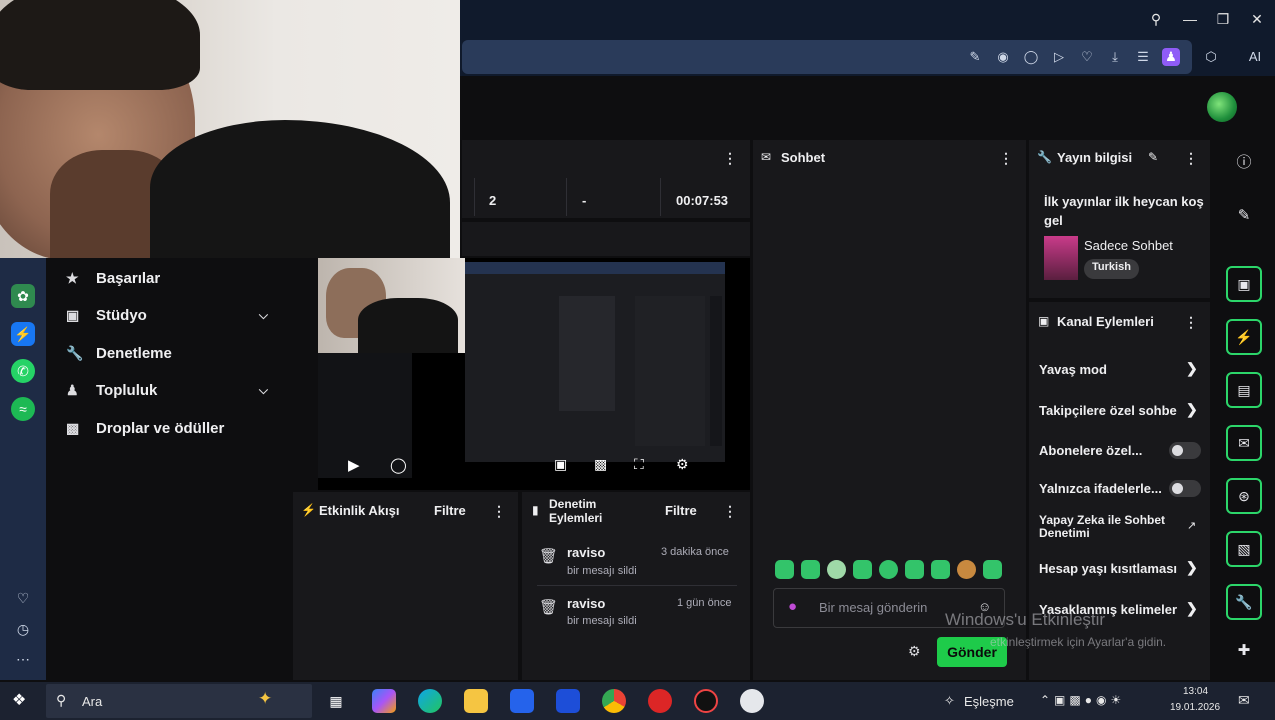 Image resolution: width=1275 pixels, height=720 pixels. I want to click on avatar, so click(1222, 107).